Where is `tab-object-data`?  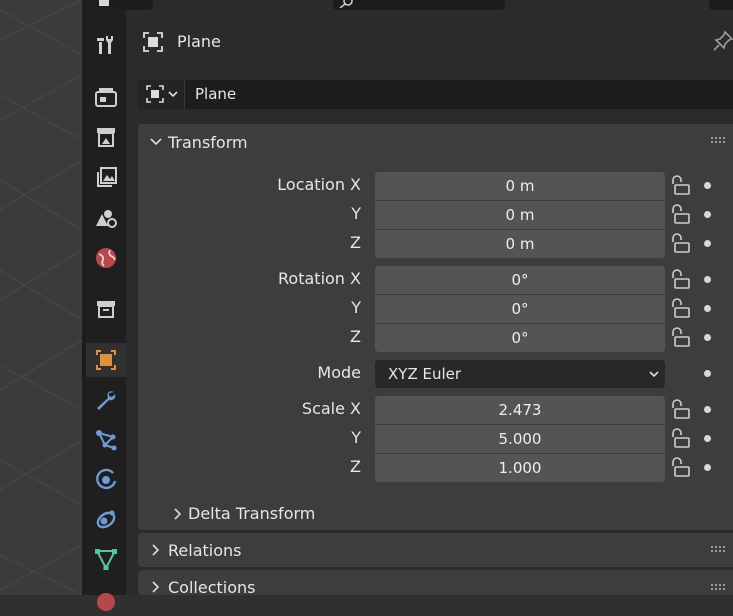 tab-object-data is located at coordinates (106, 559).